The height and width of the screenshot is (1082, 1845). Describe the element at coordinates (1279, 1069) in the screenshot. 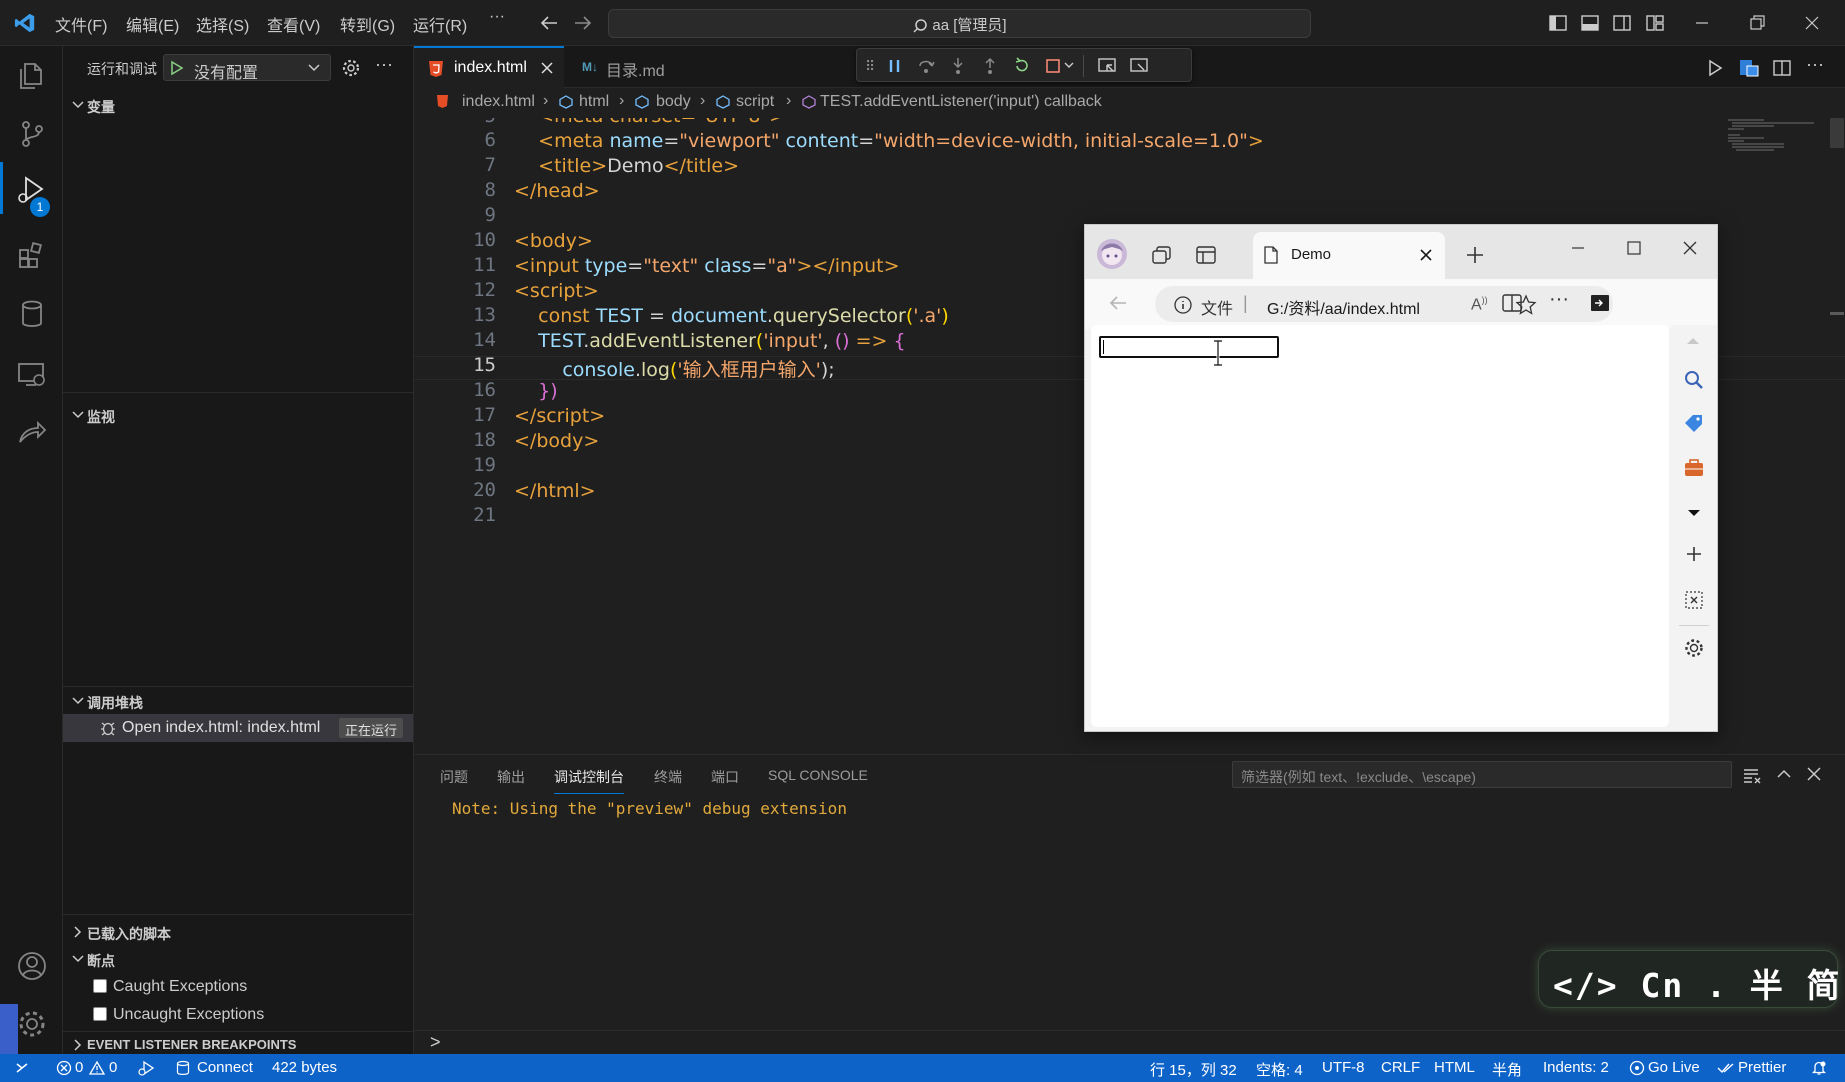

I see `indentation-spaces: 空格: 4` at that location.